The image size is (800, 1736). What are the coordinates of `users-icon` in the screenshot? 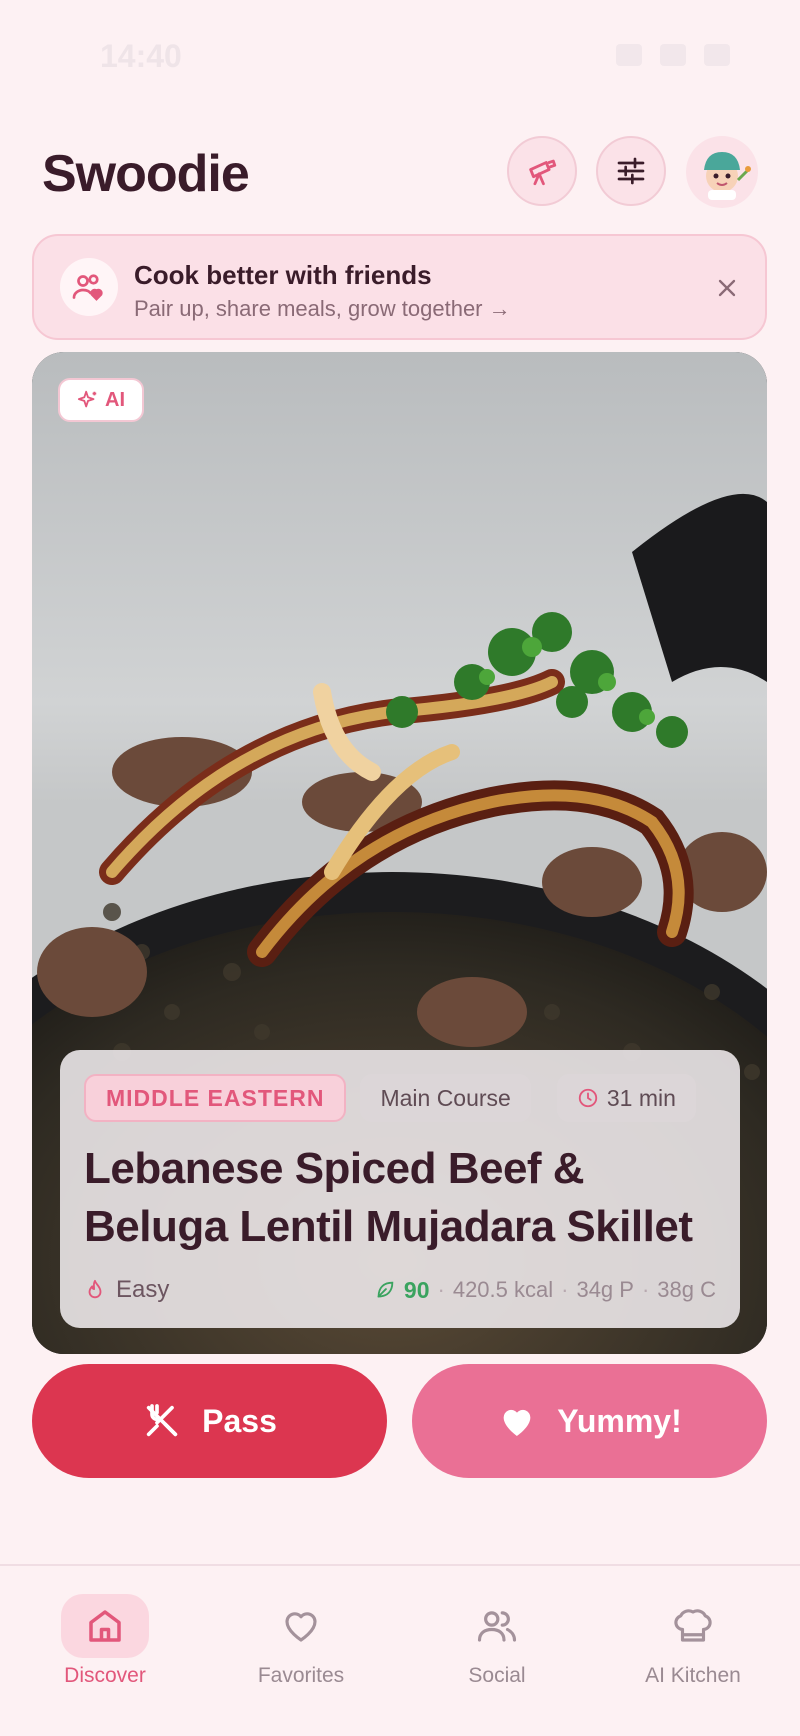 It's located at (497, 1626).